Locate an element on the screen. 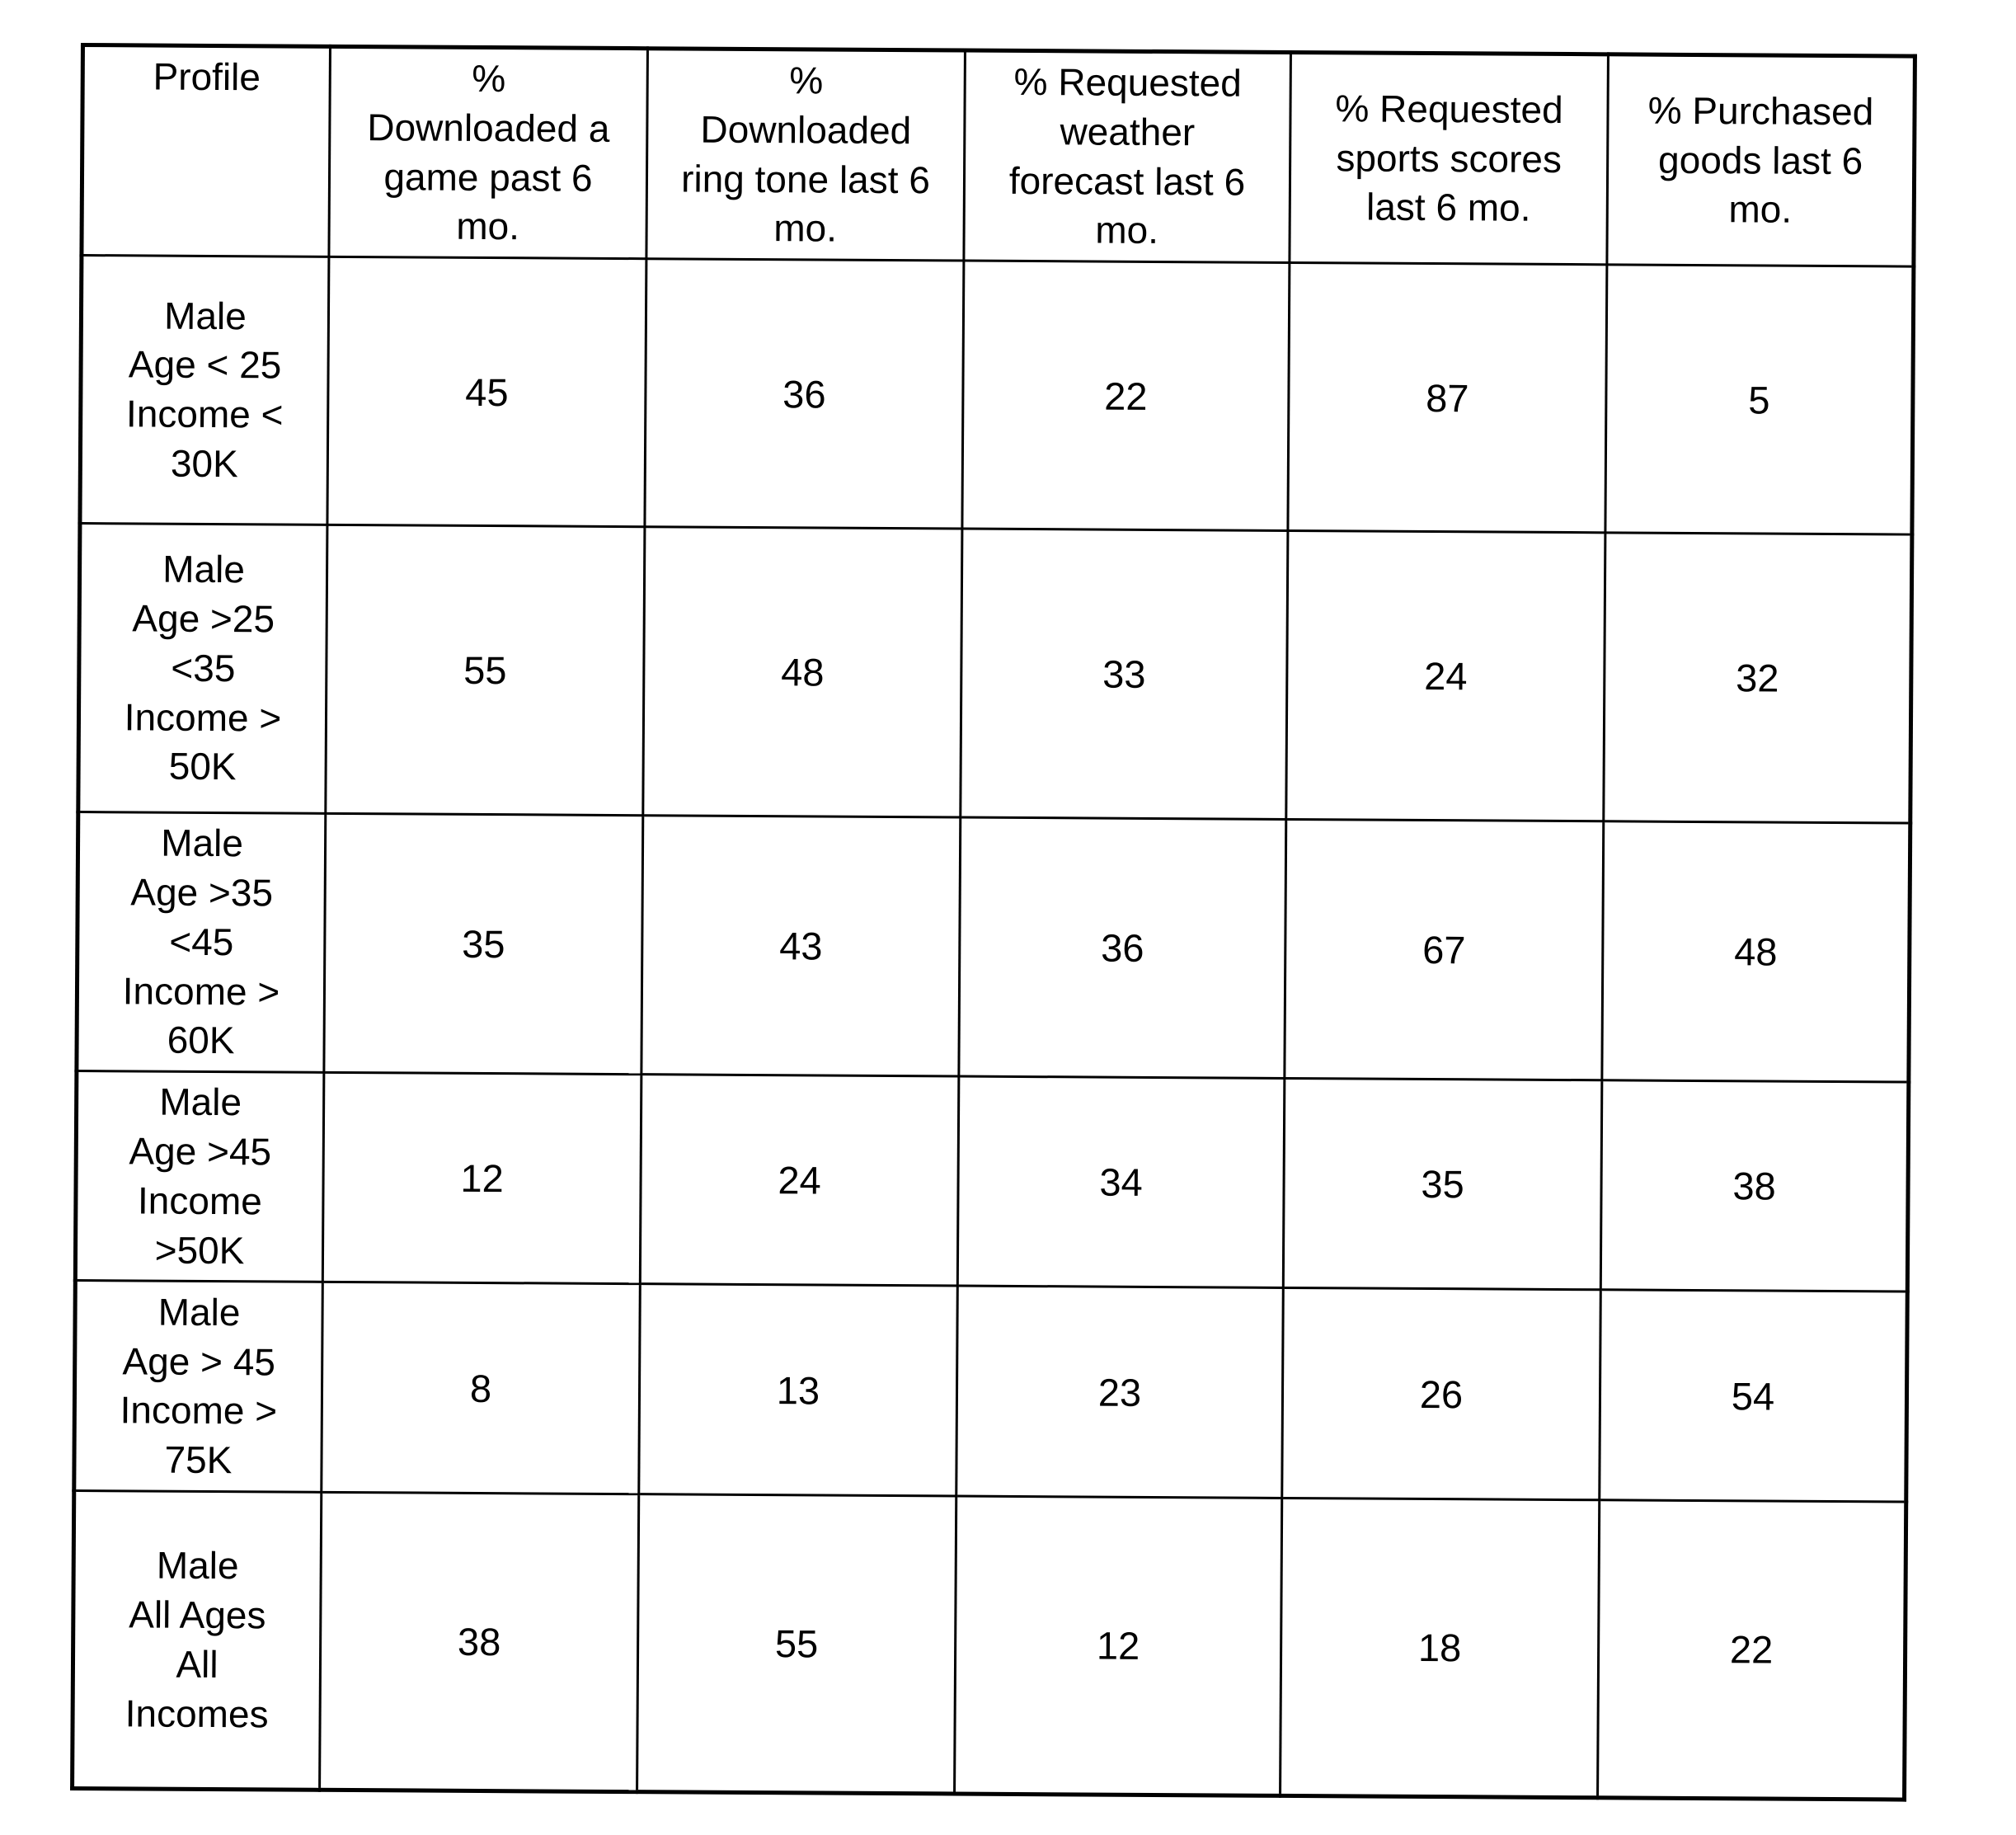  profile-line: Income < is located at coordinates (204, 414).